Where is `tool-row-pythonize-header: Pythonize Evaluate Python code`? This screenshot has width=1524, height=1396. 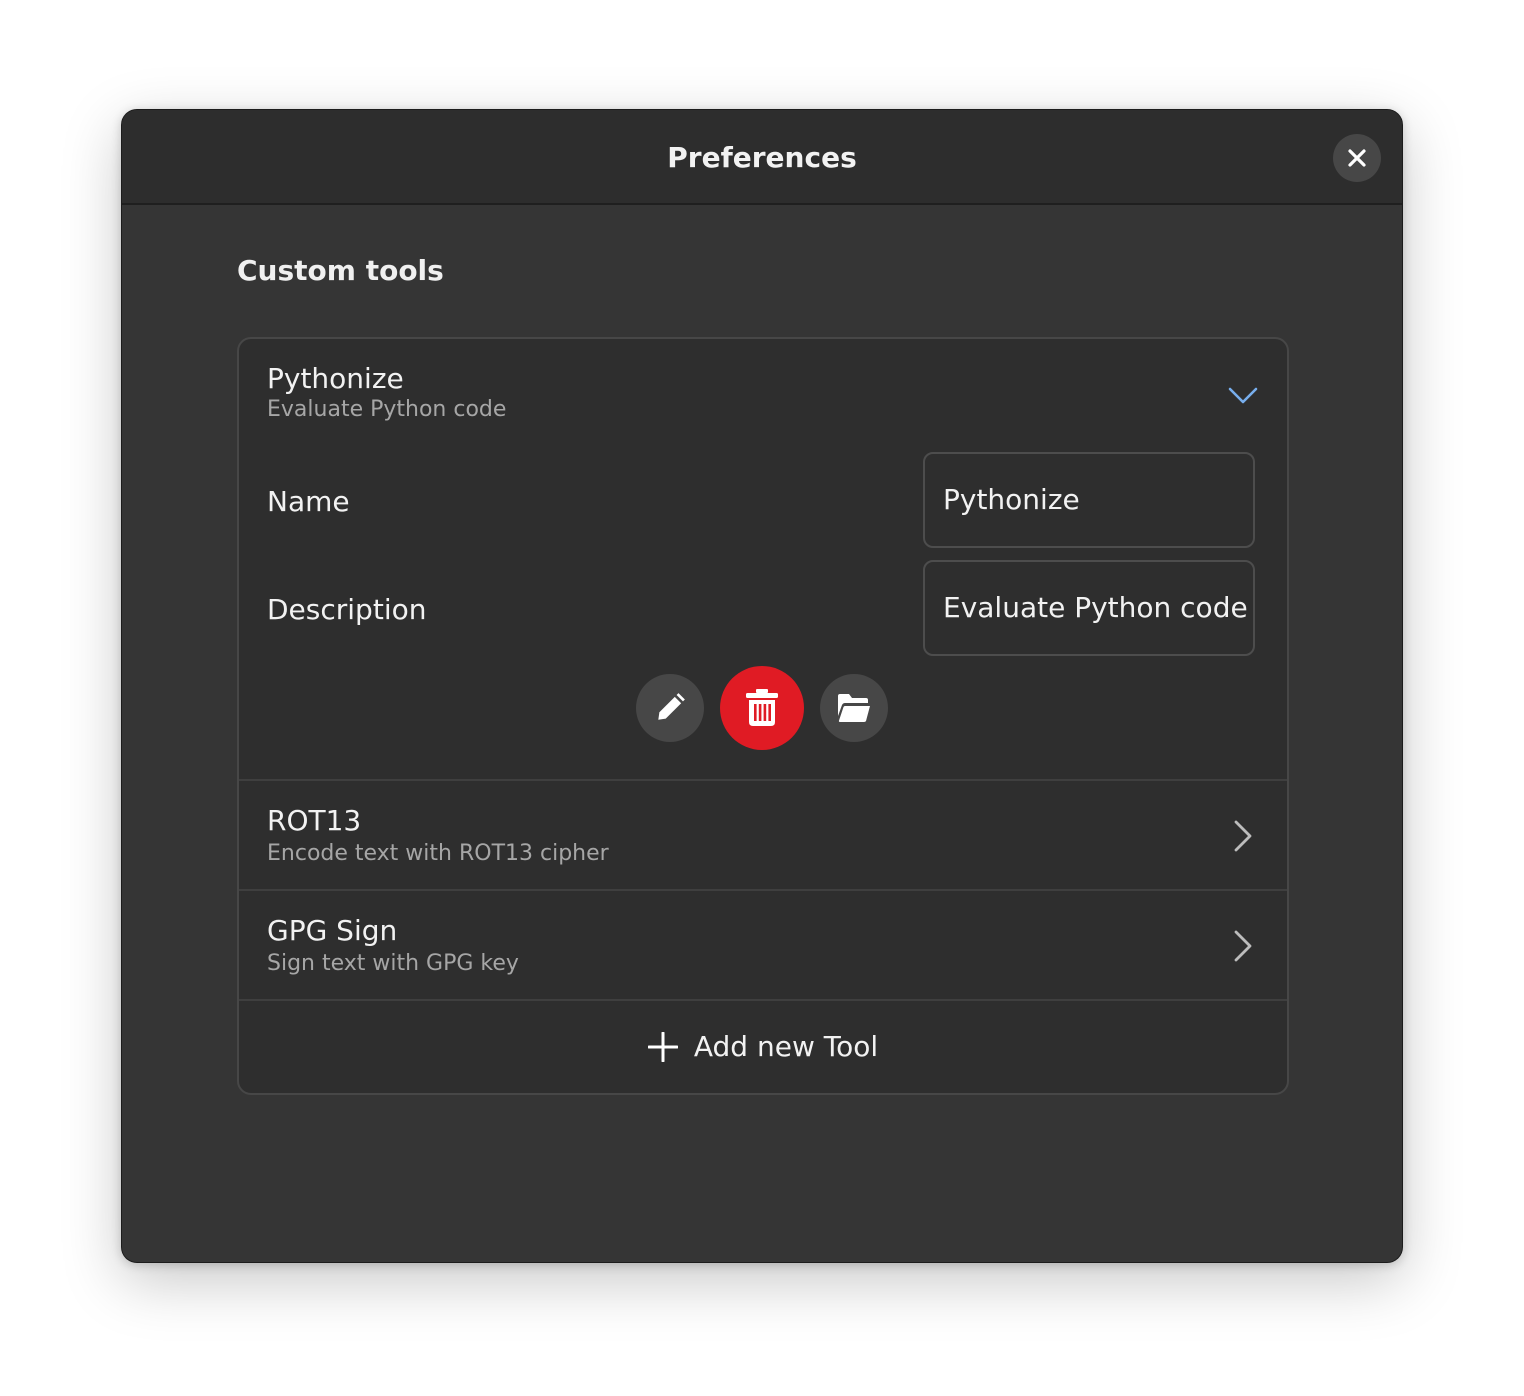 tool-row-pythonize-header: Pythonize Evaluate Python code is located at coordinates (763, 389).